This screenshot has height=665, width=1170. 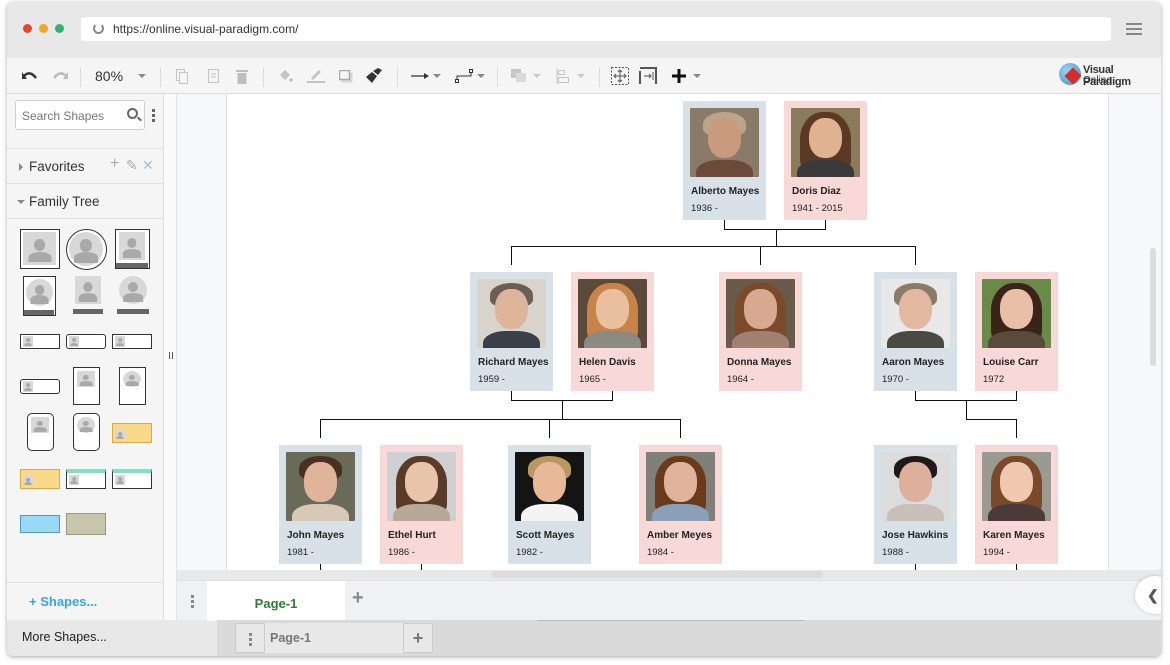 What do you see at coordinates (39, 296) in the screenshot?
I see `shape-photo-circle-titled` at bounding box center [39, 296].